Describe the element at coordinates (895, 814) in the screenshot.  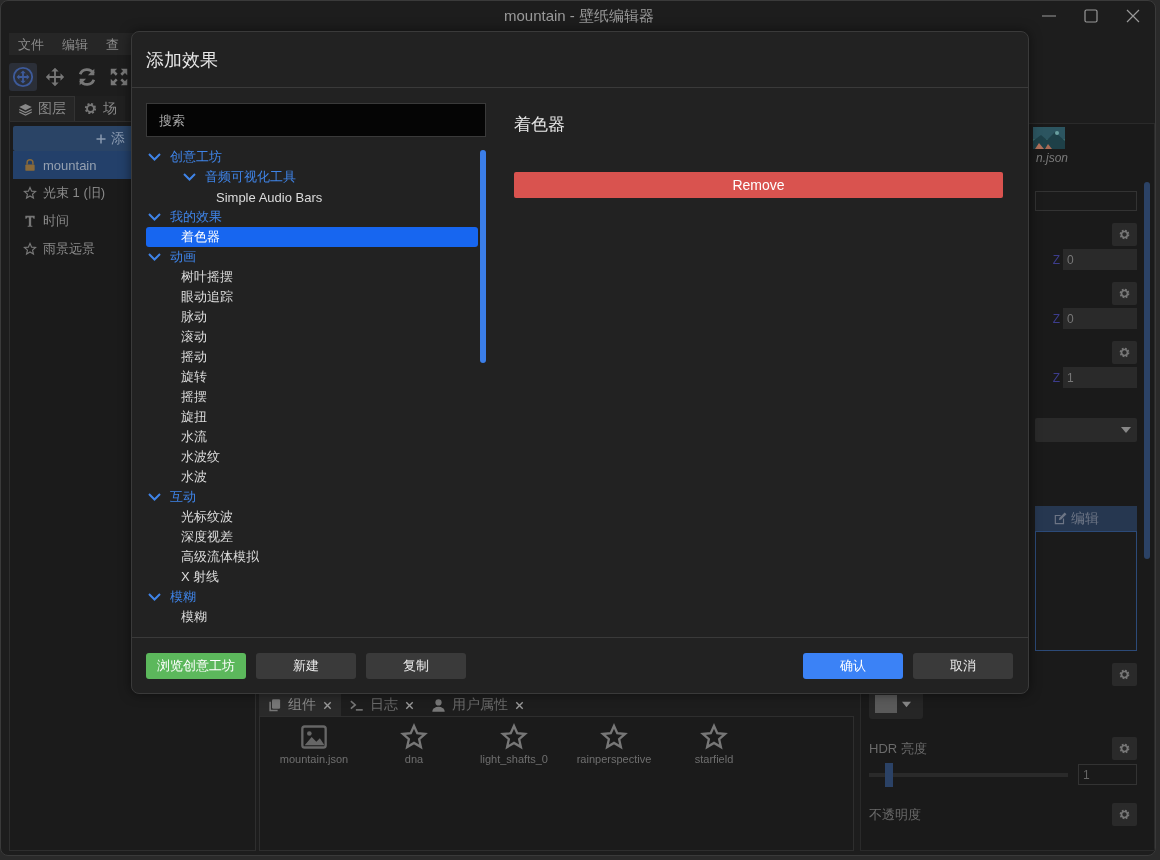
I see `property-label: 不透明度` at that location.